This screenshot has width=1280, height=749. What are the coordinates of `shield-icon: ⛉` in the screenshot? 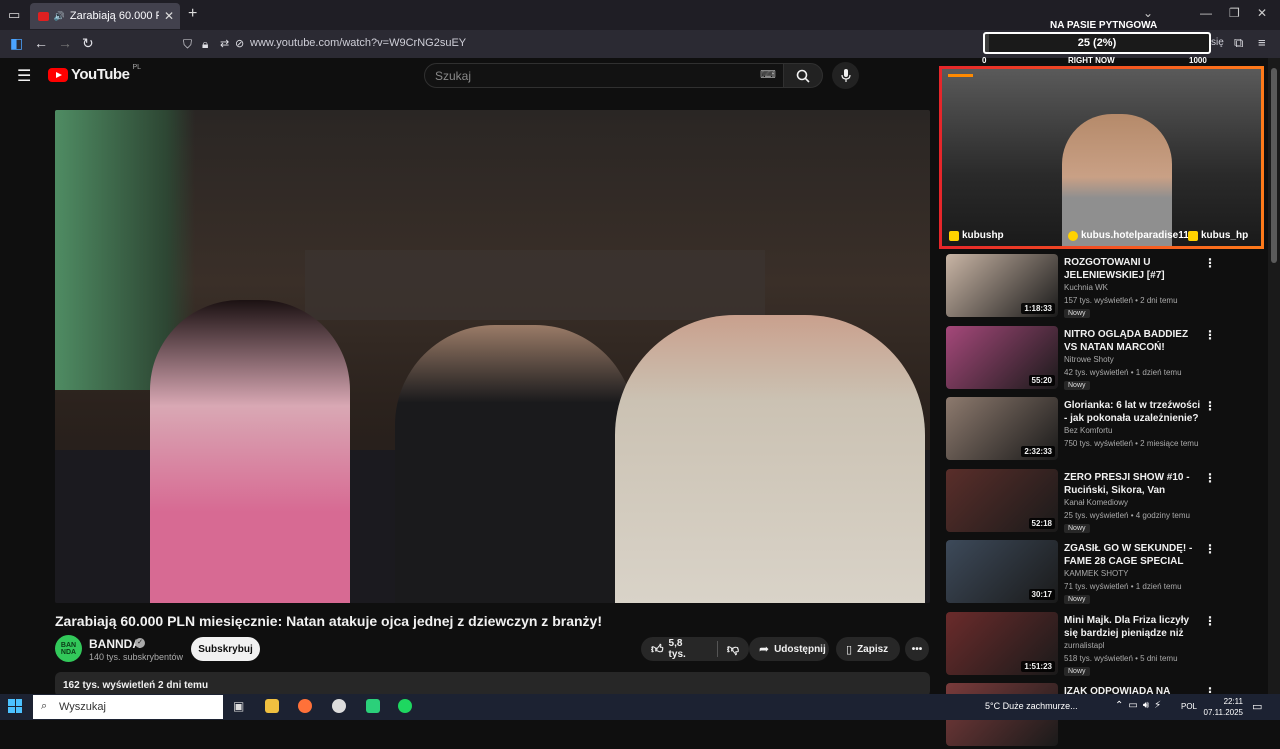 It's located at (187, 44).